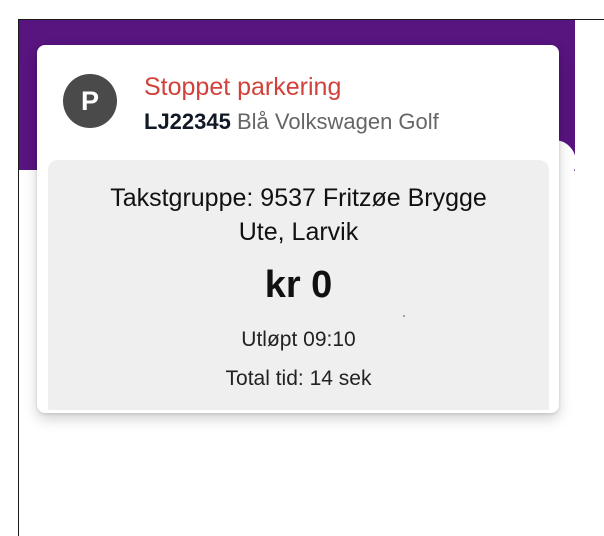 The width and height of the screenshot is (604, 536). I want to click on license-plate: LJ22345, so click(187, 121).